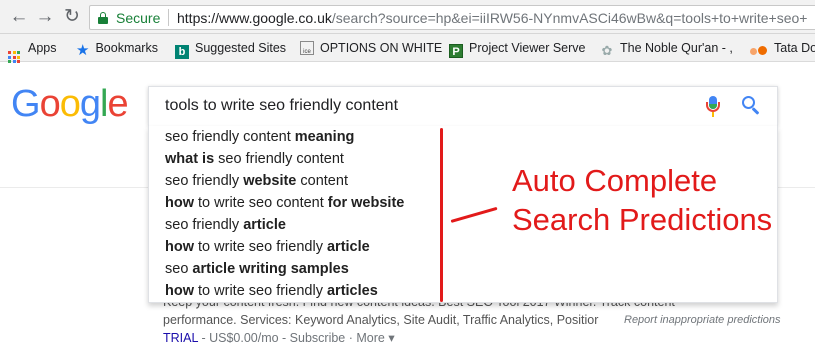  I want to click on bookmark-options-on-white: ice OPTIONS ON WHITE, so click(371, 48).